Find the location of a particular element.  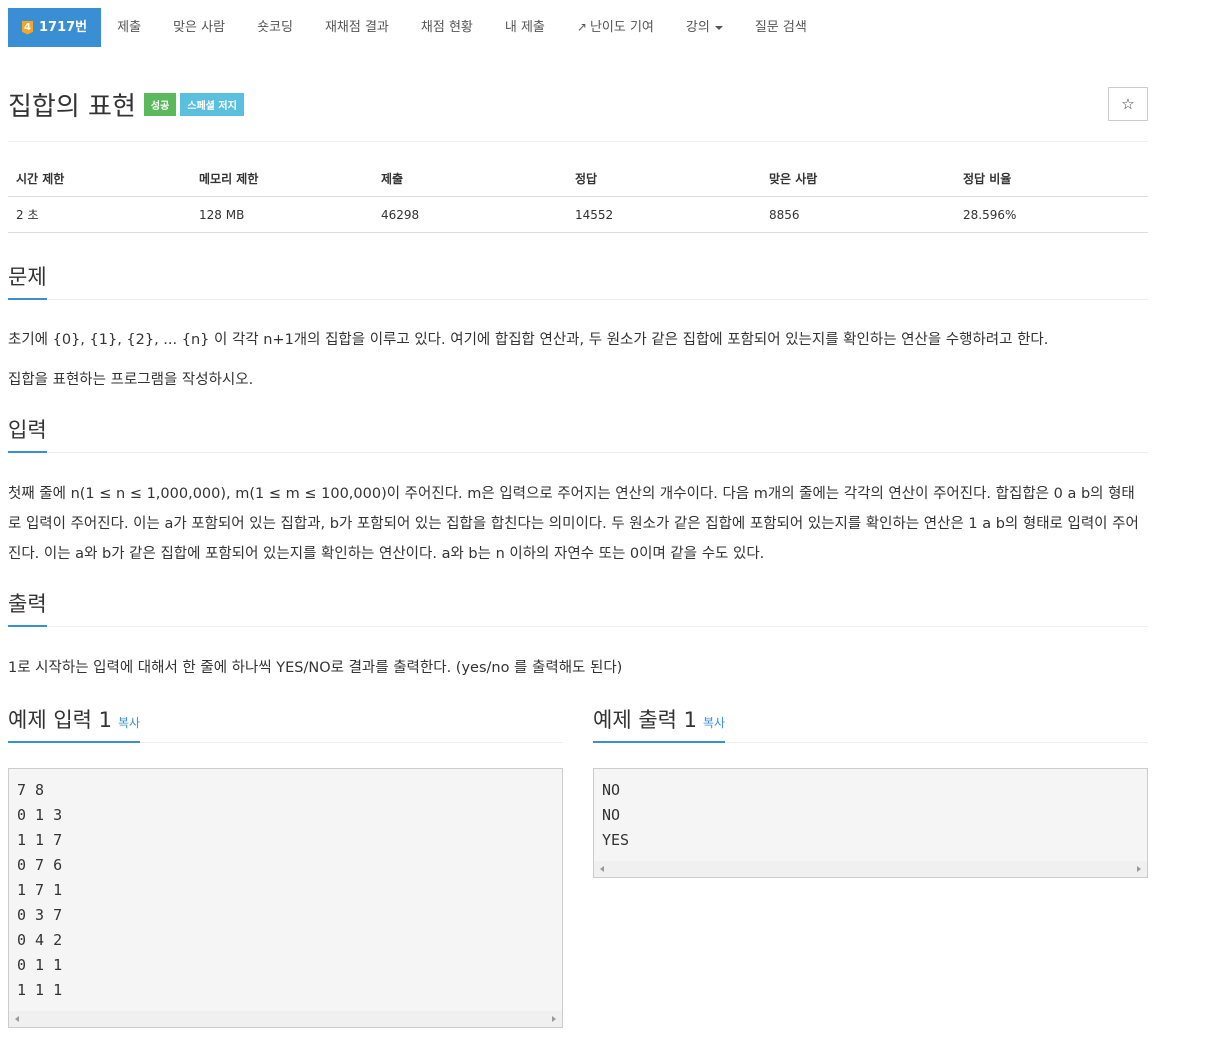

nav-submit: 제출 is located at coordinates (129, 27).